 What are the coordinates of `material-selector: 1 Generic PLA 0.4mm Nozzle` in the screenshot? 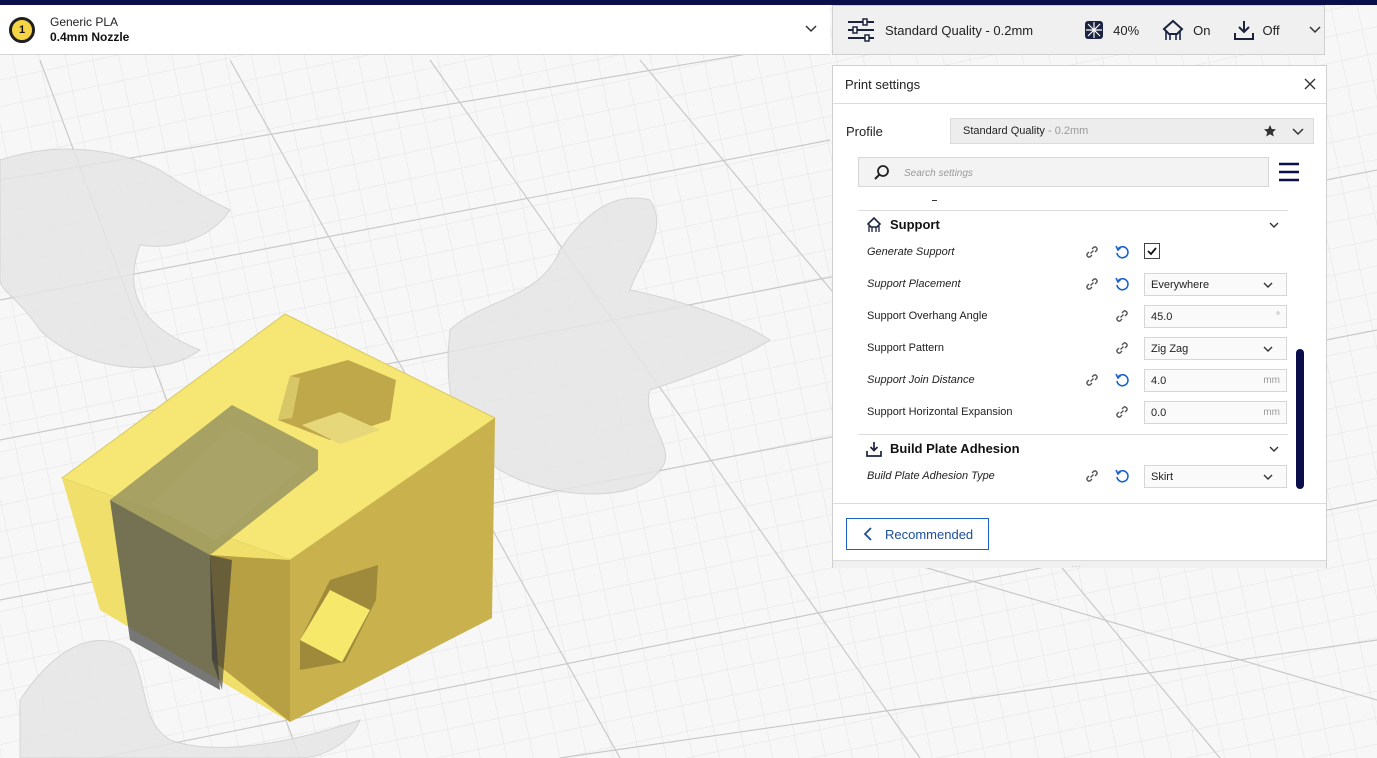 It's located at (415, 30).